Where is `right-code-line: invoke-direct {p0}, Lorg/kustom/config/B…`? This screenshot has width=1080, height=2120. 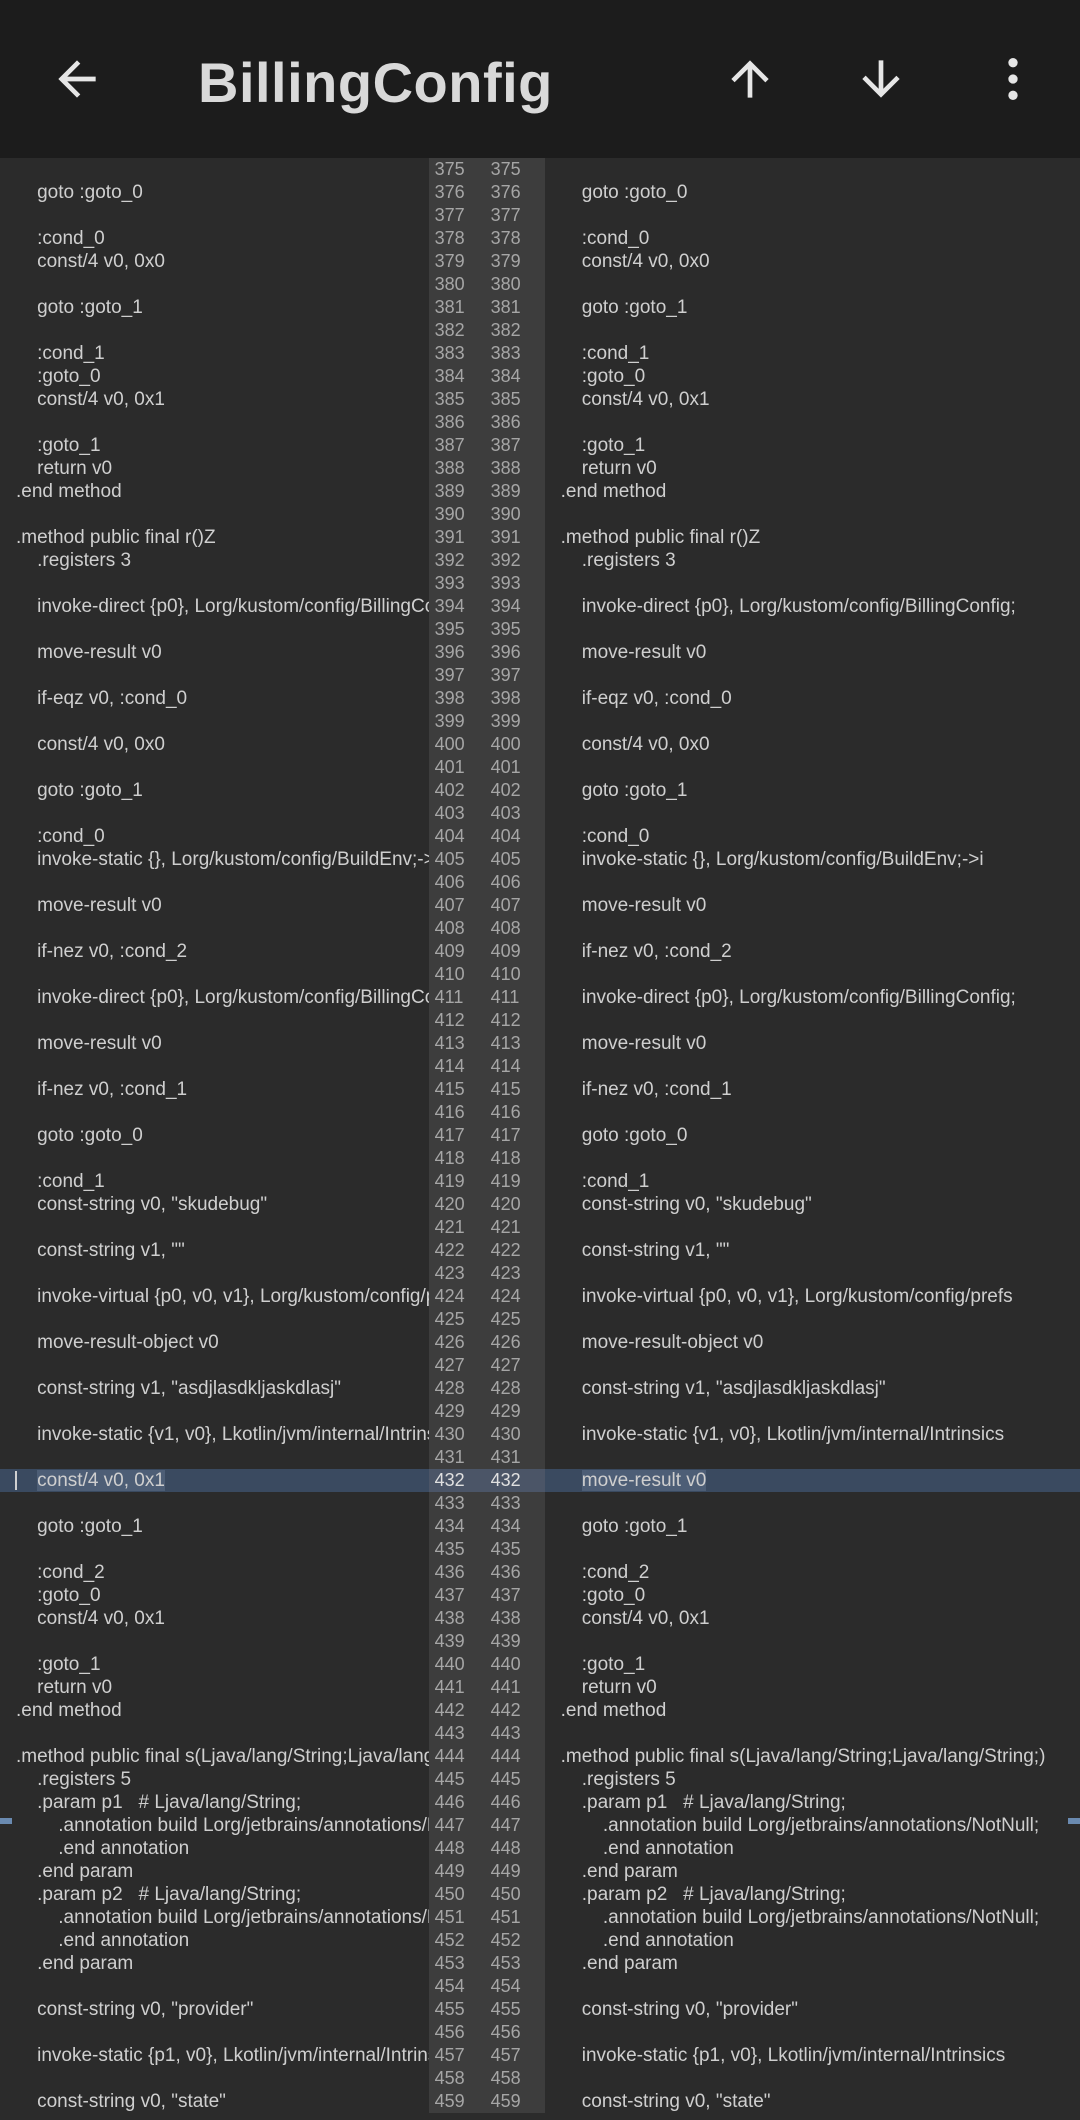 right-code-line: invoke-direct {p0}, Lorg/kustom/config/B… is located at coordinates (812, 997).